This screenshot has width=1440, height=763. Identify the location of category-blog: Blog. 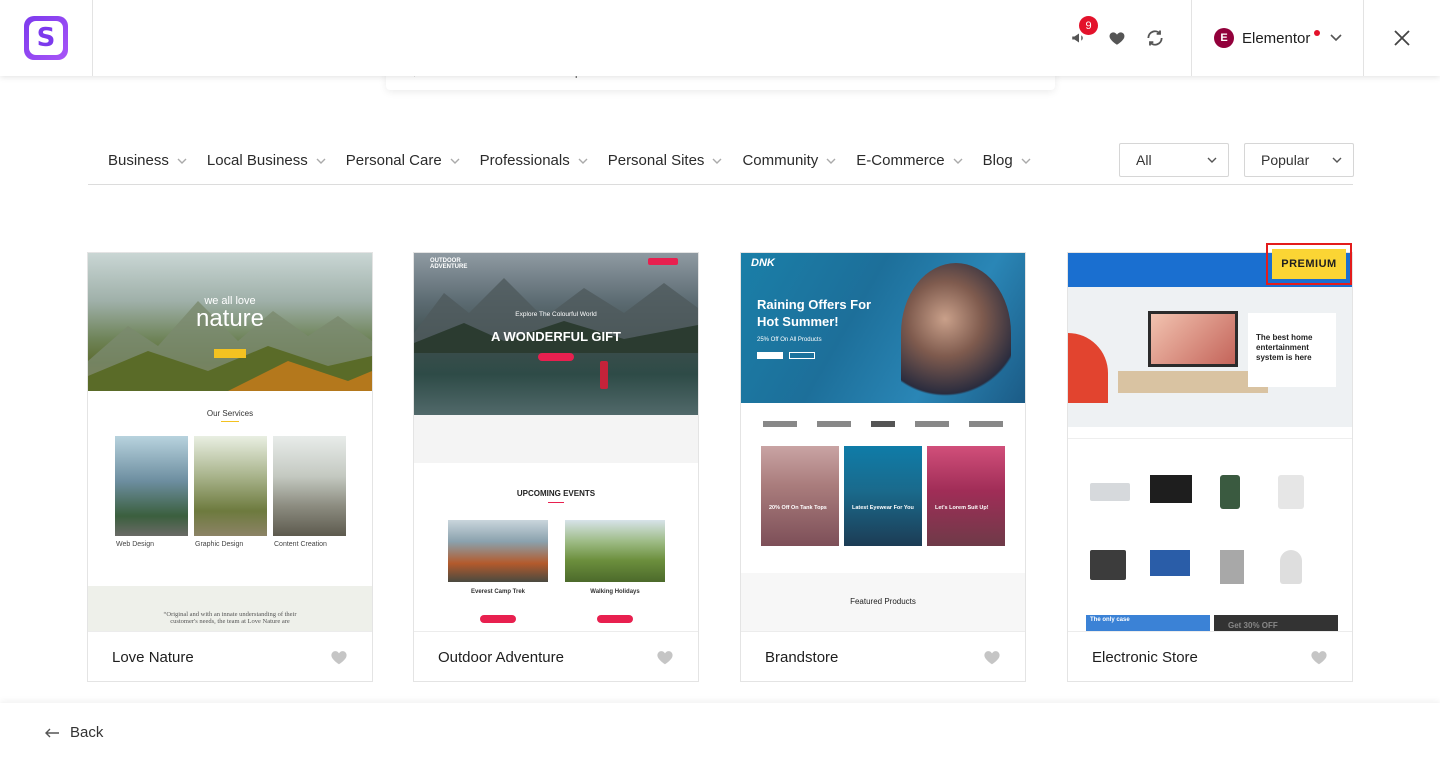
(1007, 160).